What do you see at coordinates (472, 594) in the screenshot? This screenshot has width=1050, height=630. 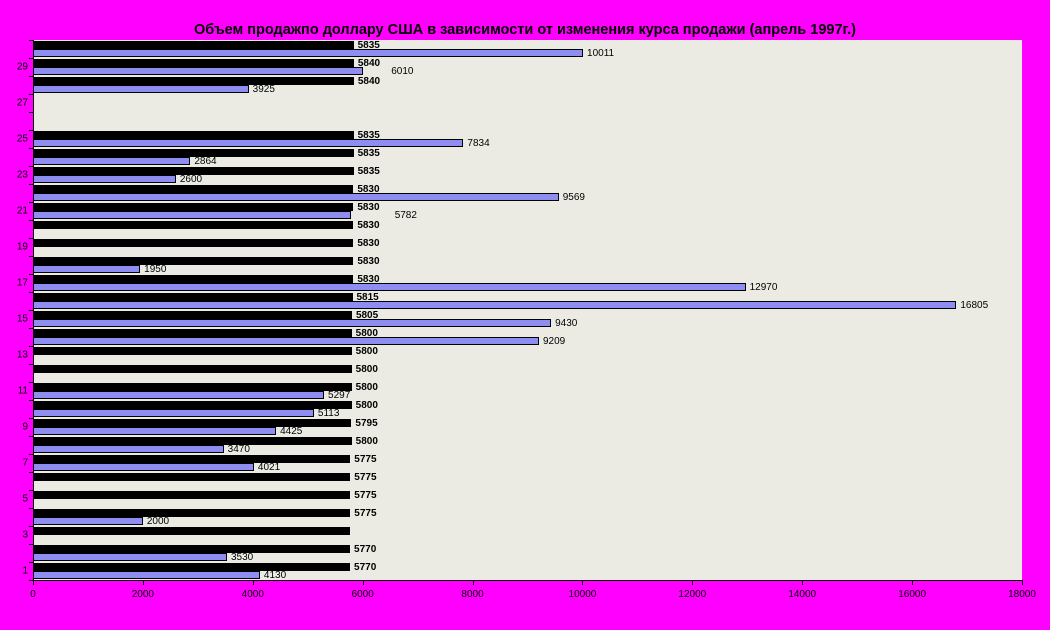 I see `x-tick-label: 8000` at bounding box center [472, 594].